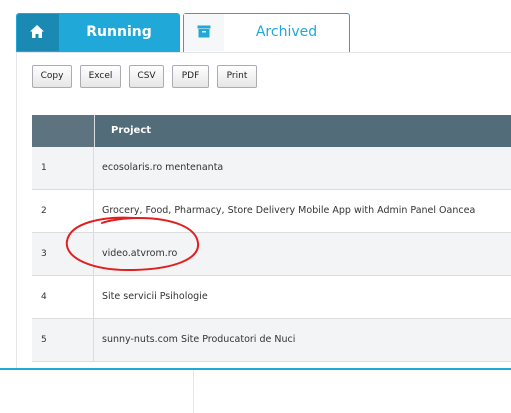 The width and height of the screenshot is (511, 413). What do you see at coordinates (146, 76) in the screenshot?
I see `csv-button: CSV` at bounding box center [146, 76].